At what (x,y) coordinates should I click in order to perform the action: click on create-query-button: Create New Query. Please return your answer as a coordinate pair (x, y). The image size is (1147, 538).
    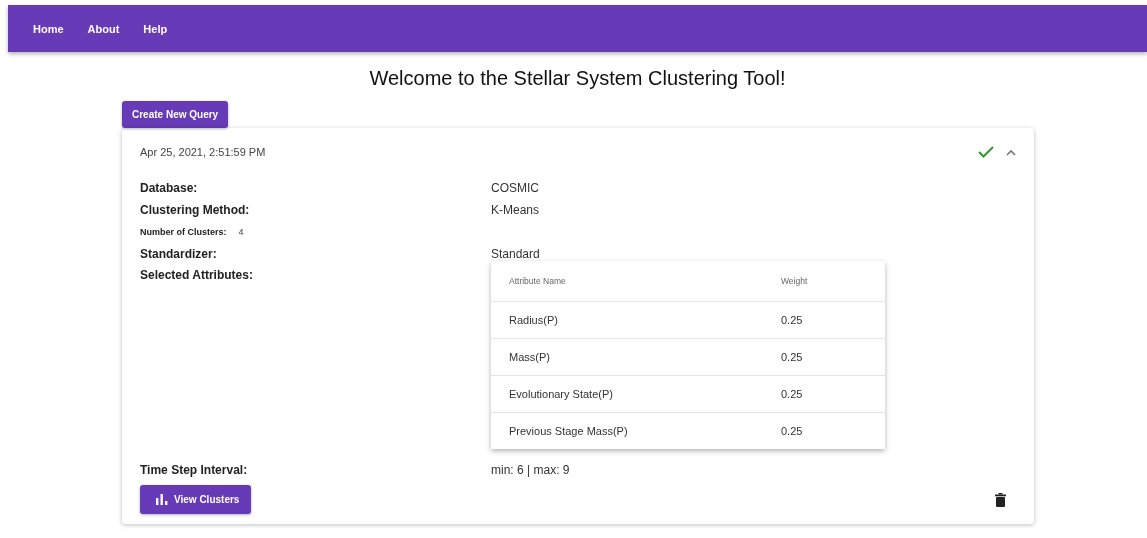
    Looking at the image, I should click on (175, 114).